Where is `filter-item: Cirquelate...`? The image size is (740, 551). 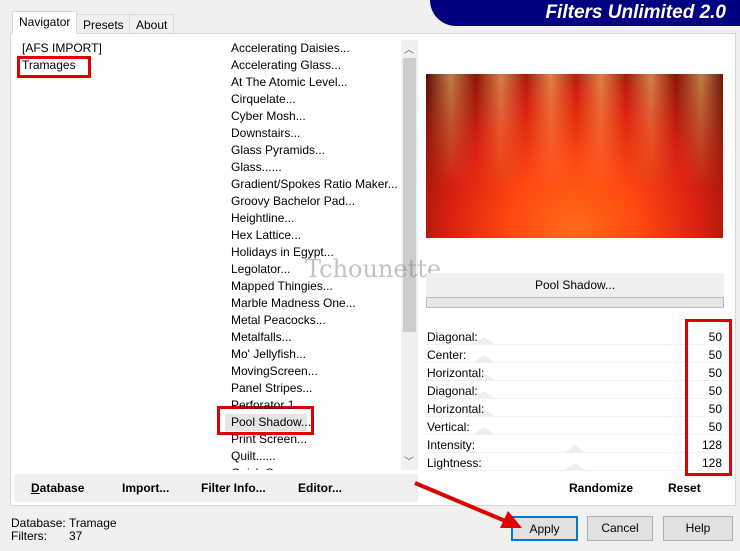 filter-item: Cirquelate... is located at coordinates (313, 99).